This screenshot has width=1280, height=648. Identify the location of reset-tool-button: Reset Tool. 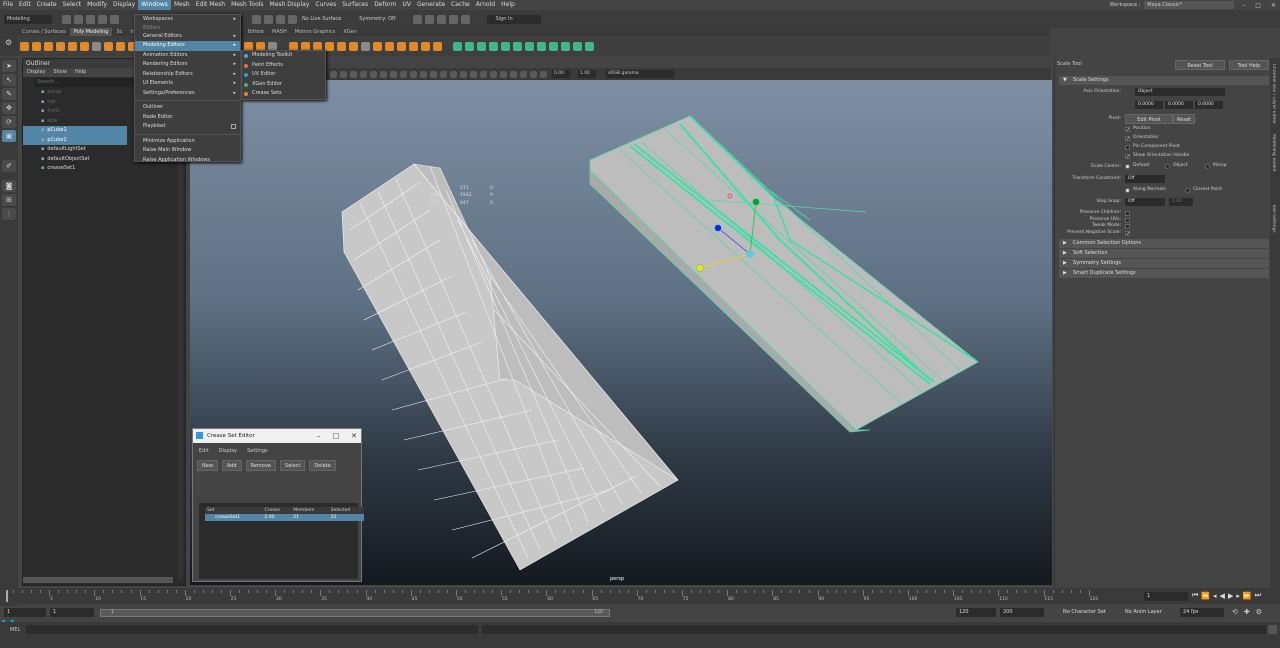
(1200, 65).